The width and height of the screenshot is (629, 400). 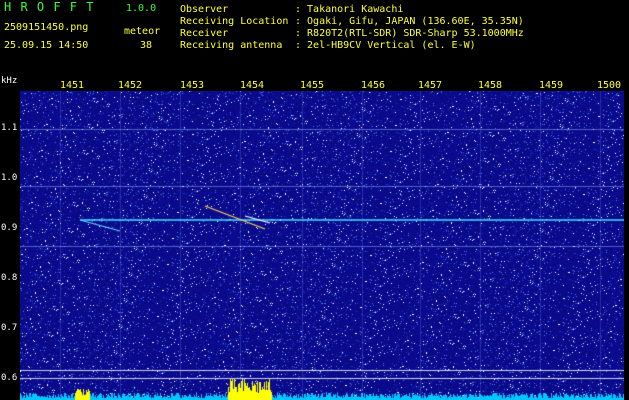 What do you see at coordinates (609, 85) in the screenshot?
I see `x-tick-label: 1500` at bounding box center [609, 85].